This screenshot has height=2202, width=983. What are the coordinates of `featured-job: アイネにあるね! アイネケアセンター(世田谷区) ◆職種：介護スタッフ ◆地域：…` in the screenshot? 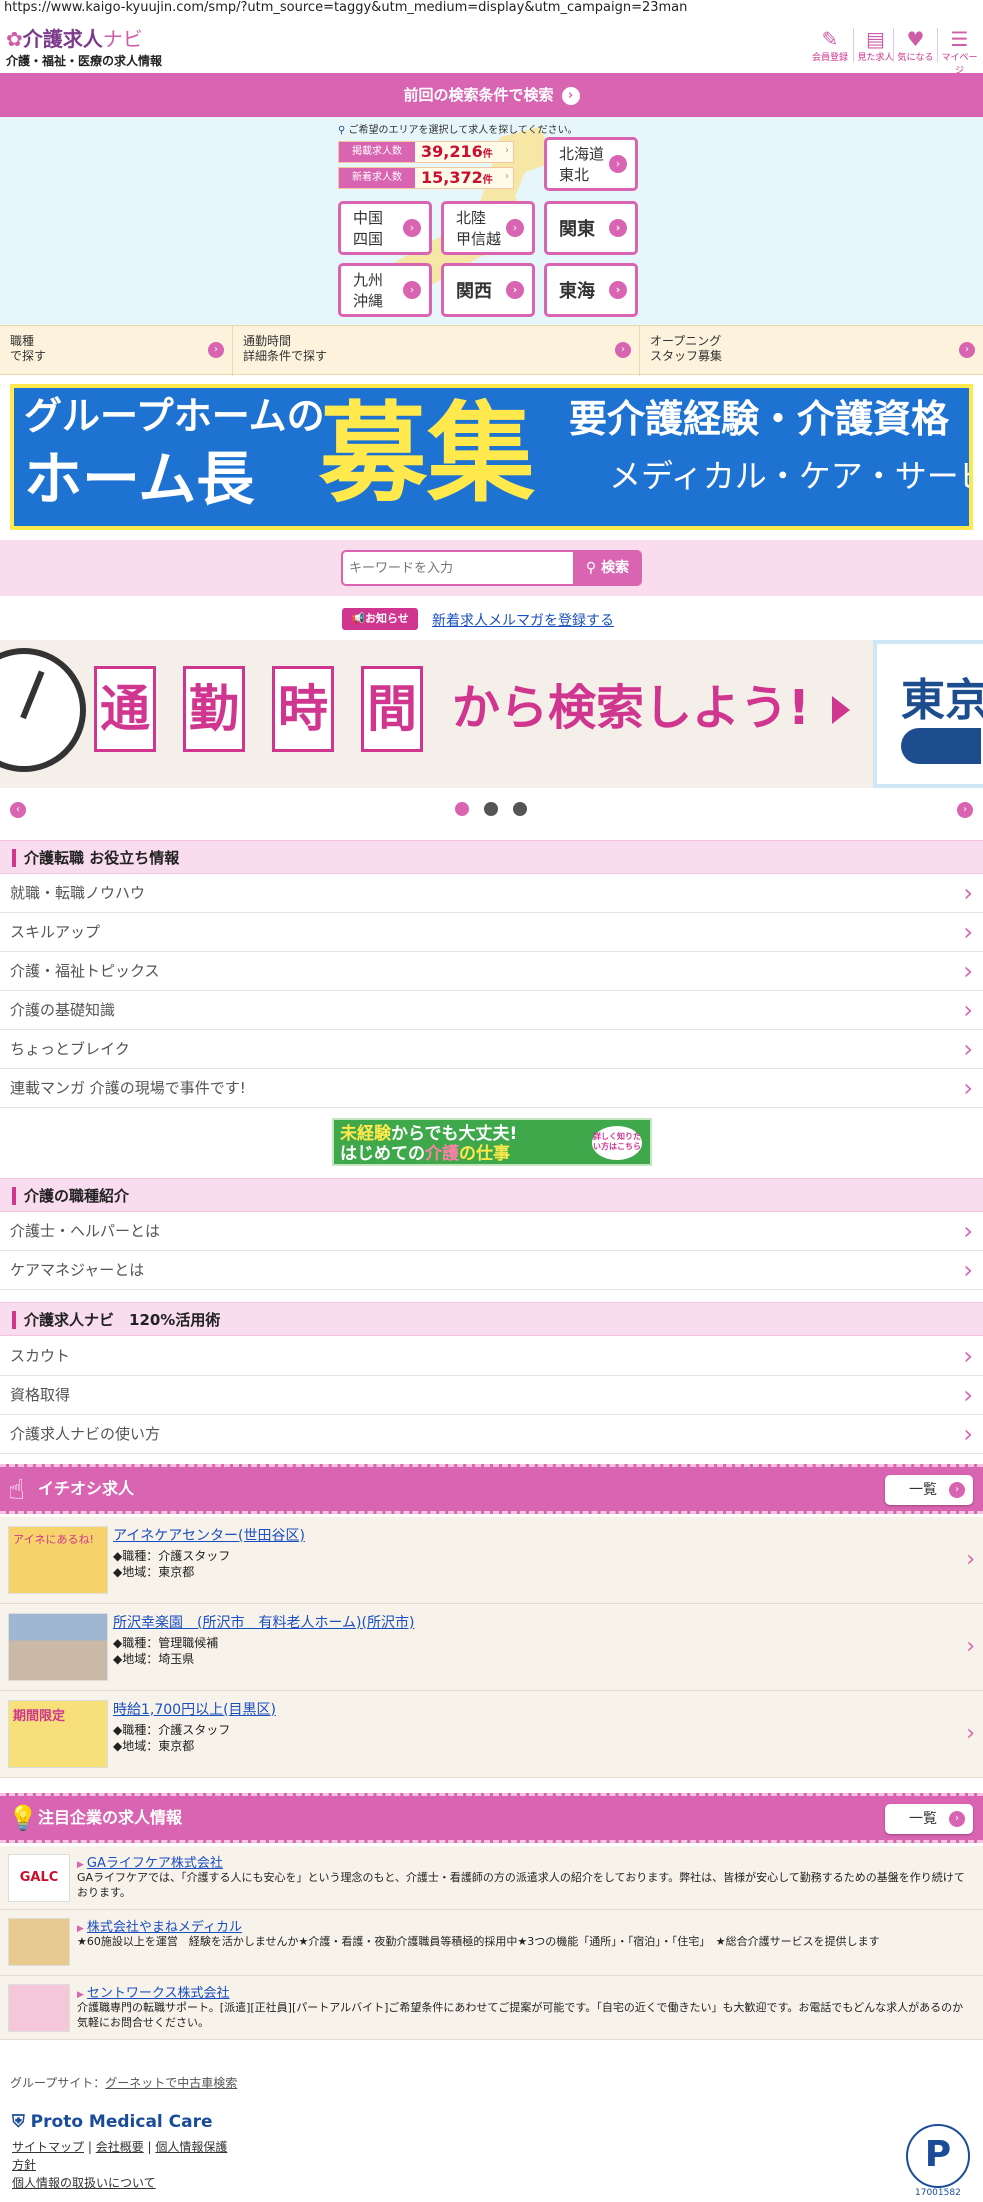 It's located at (491, 1560).